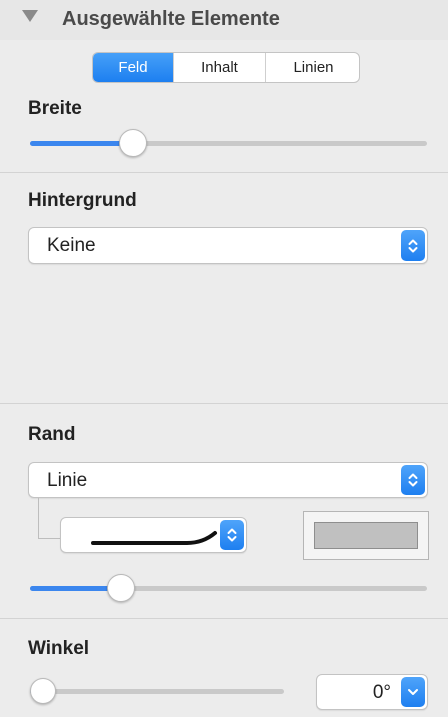 This screenshot has height=717, width=448. What do you see at coordinates (219, 67) in the screenshot?
I see `tab-inhalt: Inhalt` at bounding box center [219, 67].